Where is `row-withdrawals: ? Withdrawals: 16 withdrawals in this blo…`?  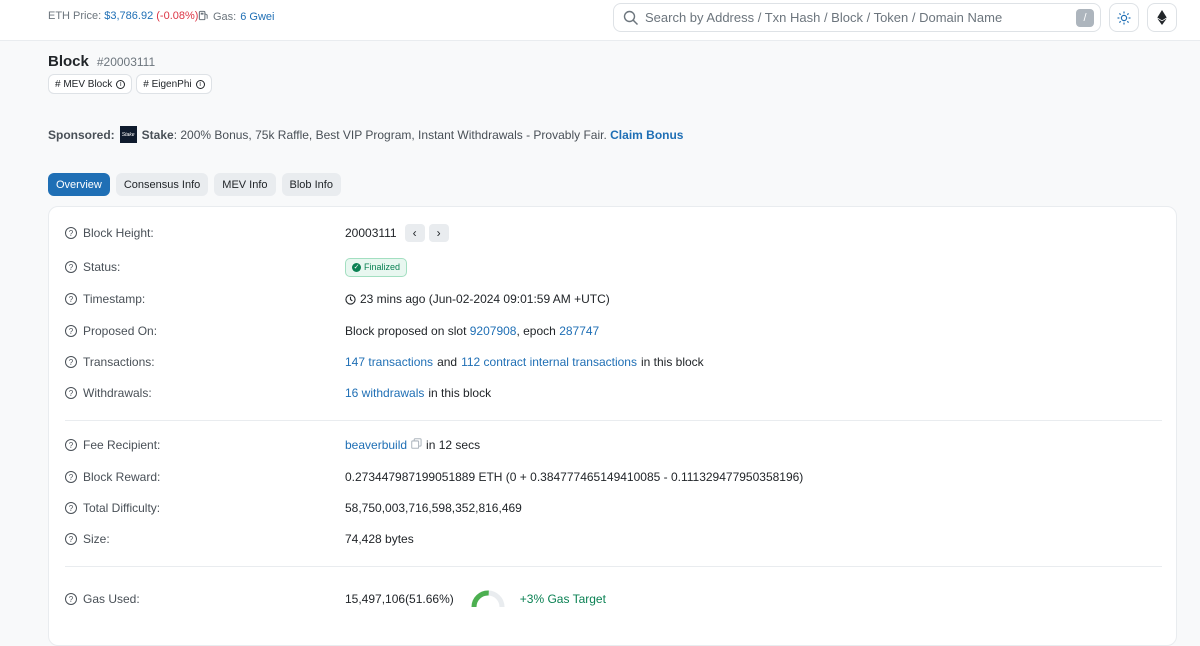
row-withdrawals: ? Withdrawals: 16 withdrawals in this blo… is located at coordinates (613, 393).